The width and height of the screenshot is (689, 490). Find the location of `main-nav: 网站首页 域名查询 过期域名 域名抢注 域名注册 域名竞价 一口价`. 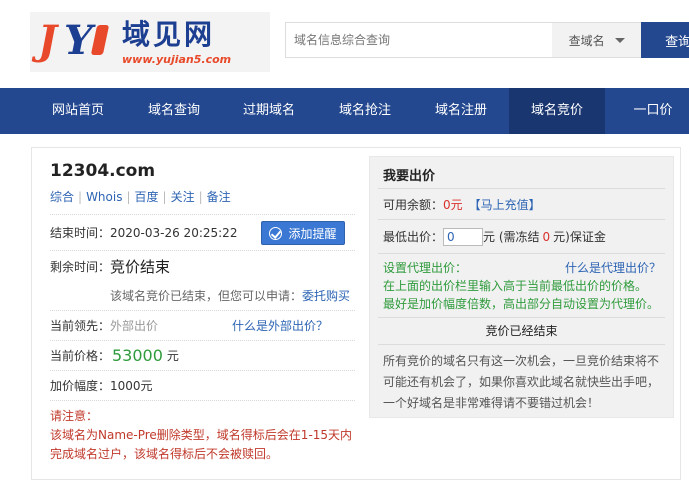

main-nav: 网站首页 域名查询 过期域名 域名抢注 域名注册 域名竞价 一口价 is located at coordinates (344, 111).